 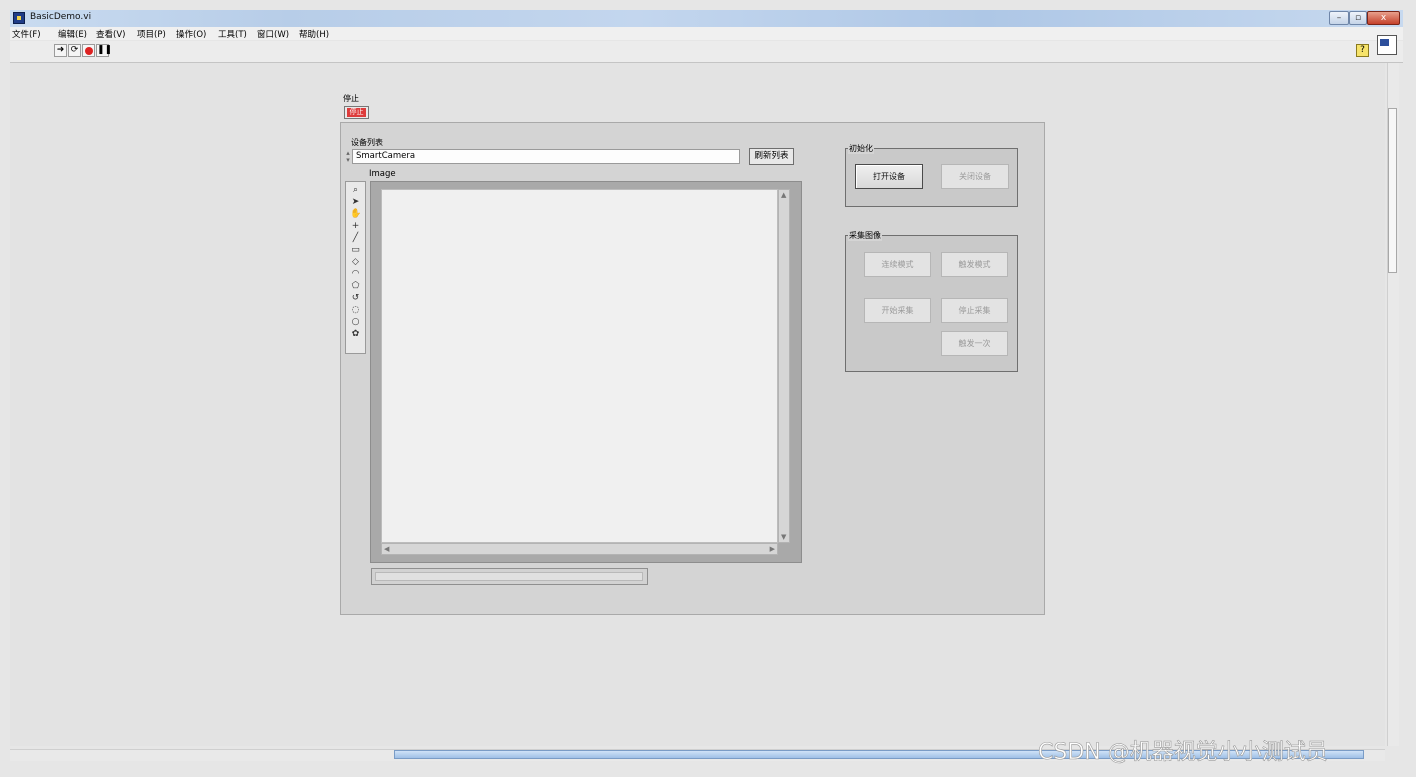 What do you see at coordinates (1339, 18) in the screenshot?
I see `minimize-button: –` at bounding box center [1339, 18].